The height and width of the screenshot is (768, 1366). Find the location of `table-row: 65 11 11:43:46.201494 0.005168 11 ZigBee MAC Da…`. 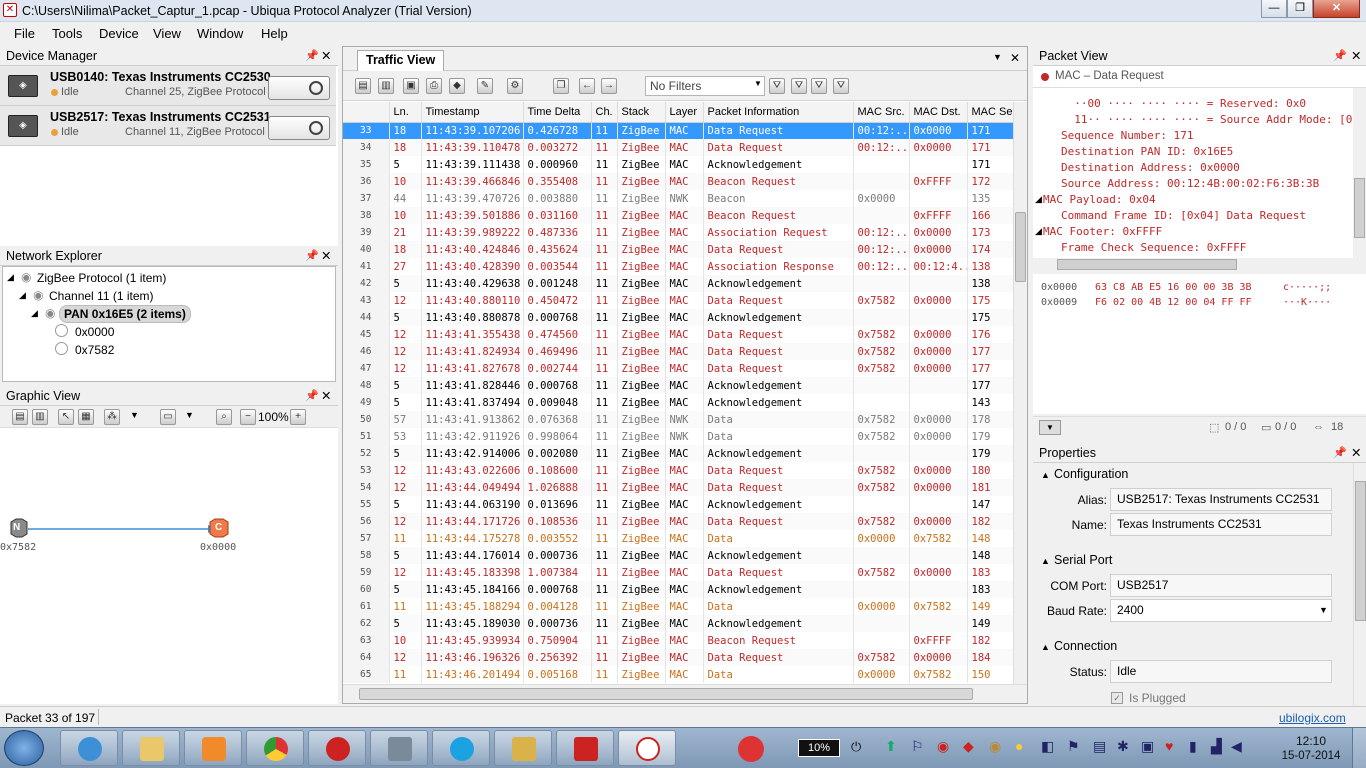

table-row: 65 11 11:43:46.201494 0.005168 11 ZigBee MAC Da… is located at coordinates (678, 674).